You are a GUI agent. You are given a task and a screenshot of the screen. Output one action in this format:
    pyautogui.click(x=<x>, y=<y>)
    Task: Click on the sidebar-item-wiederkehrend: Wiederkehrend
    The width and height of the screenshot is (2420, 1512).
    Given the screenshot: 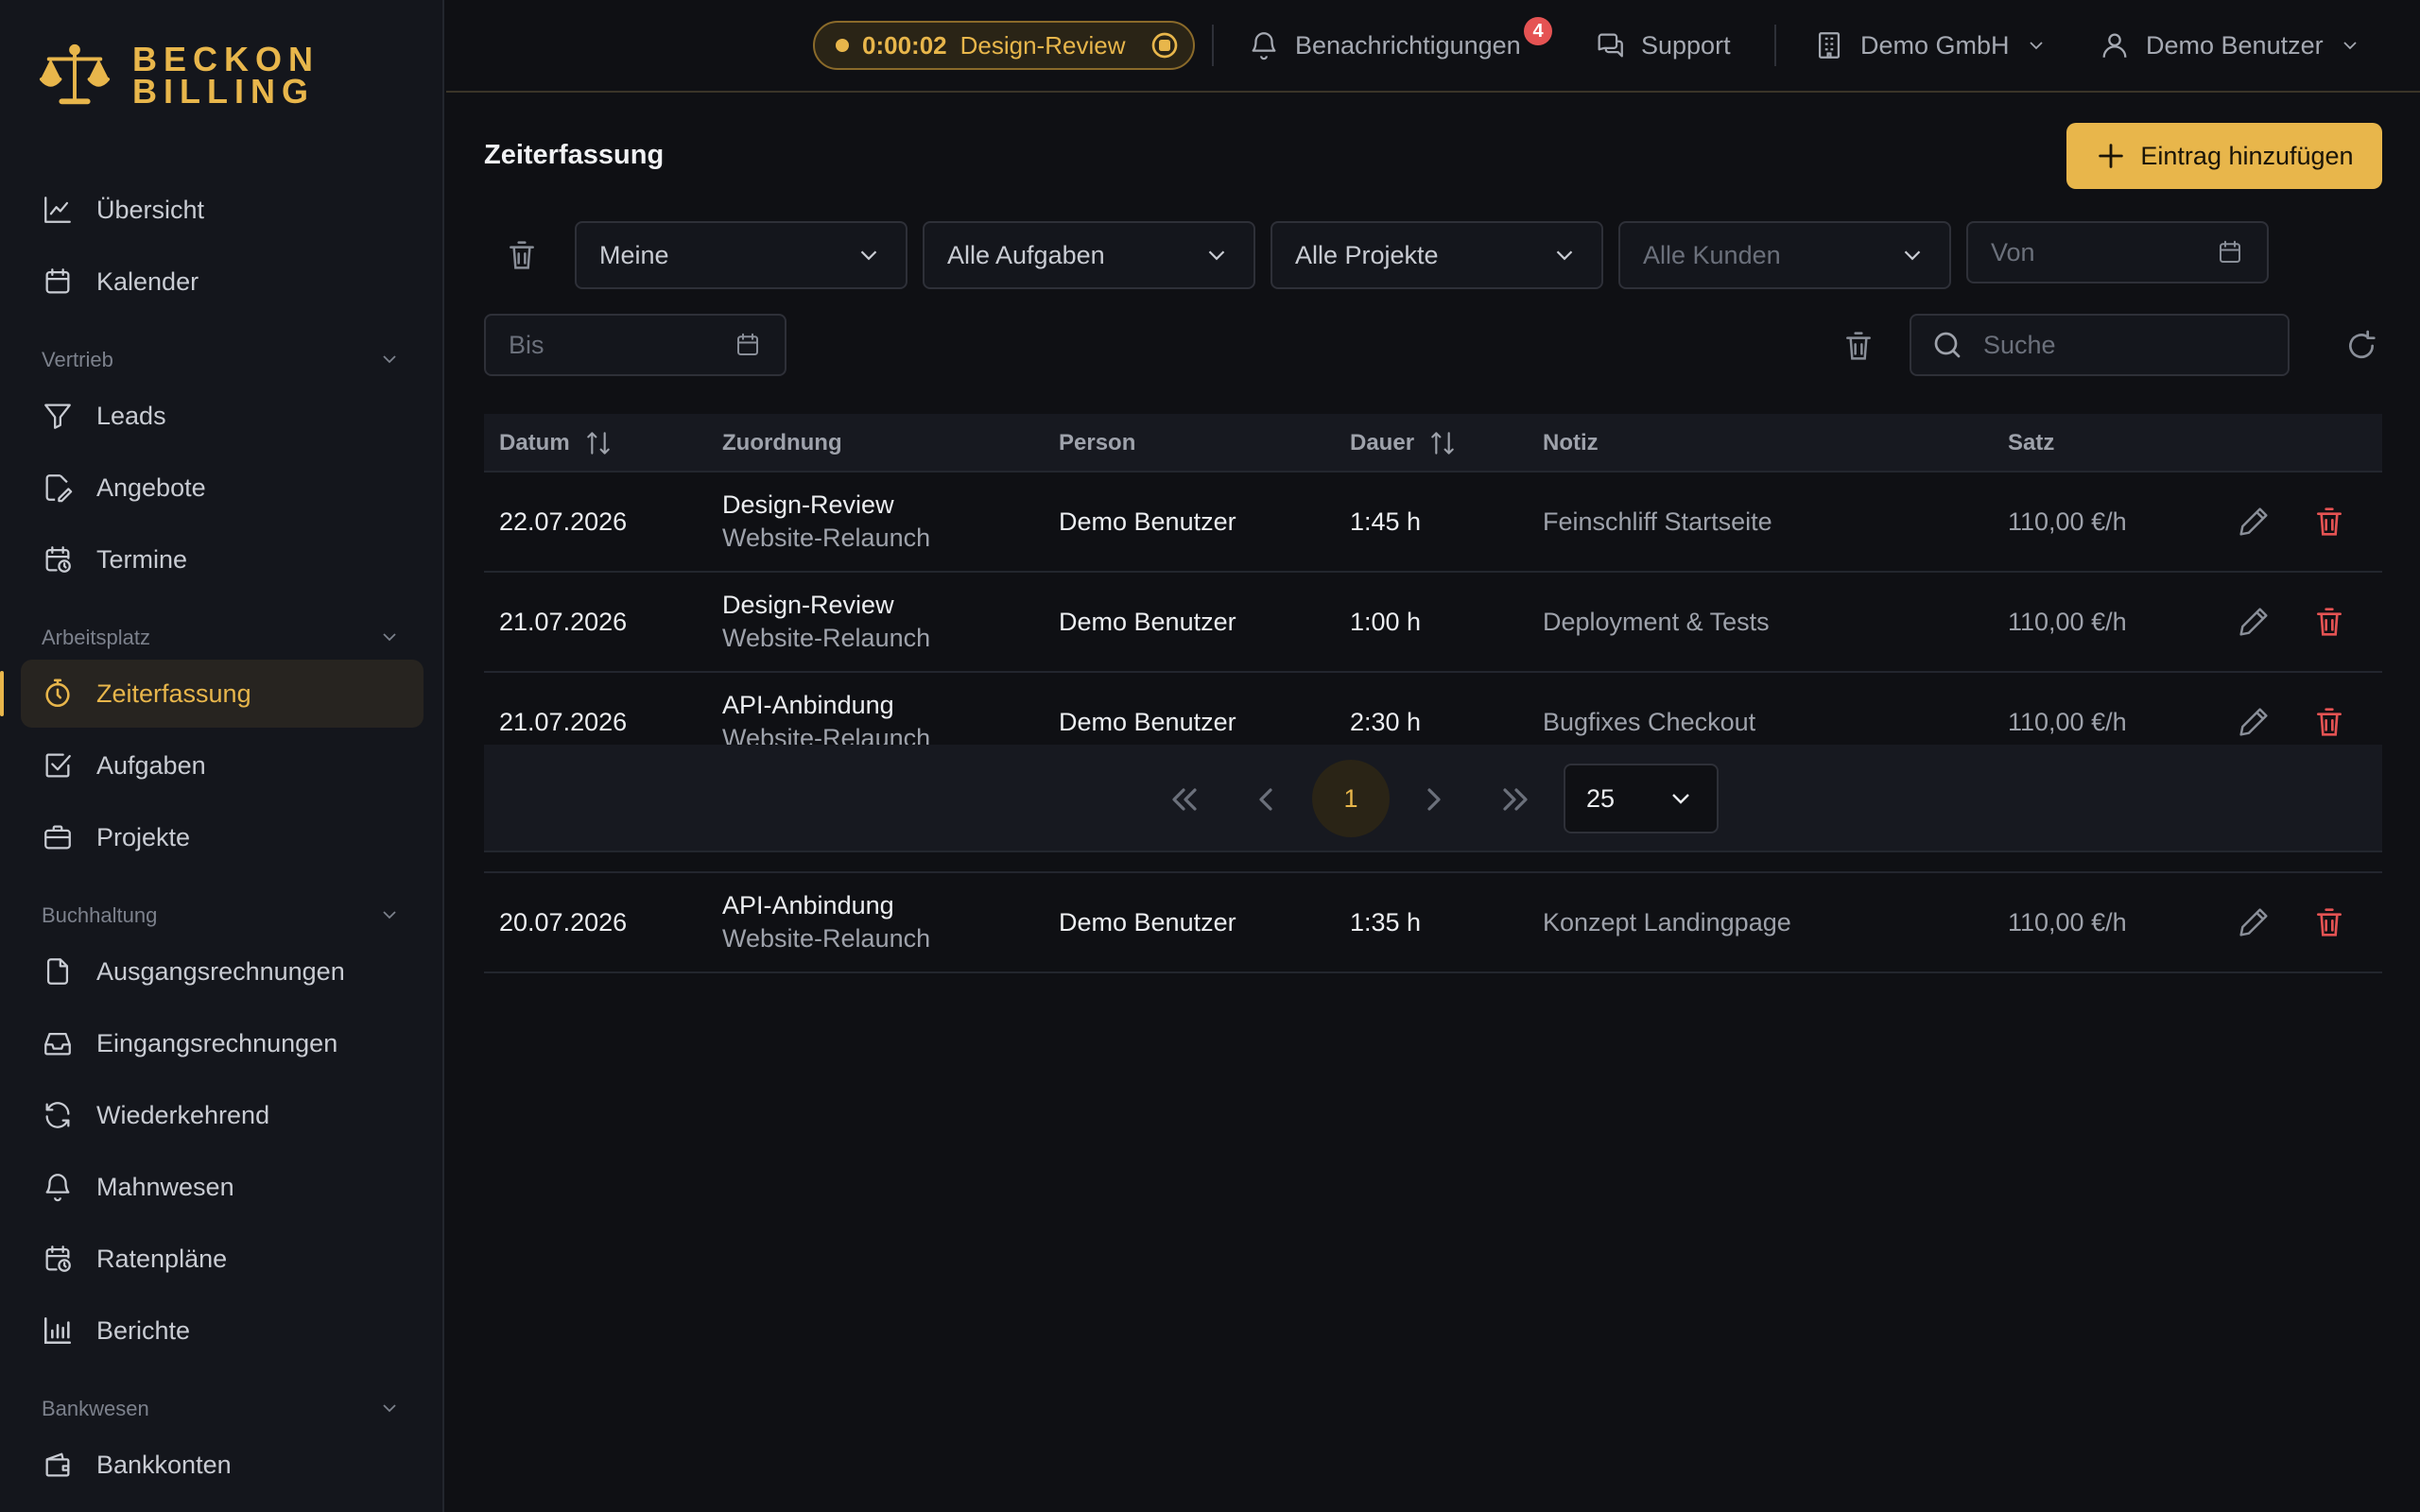 What is the action you would take?
    pyautogui.click(x=222, y=1115)
    